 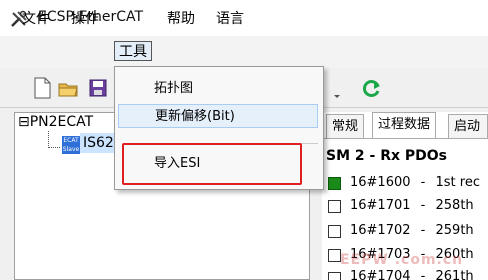 I want to click on refresh-icon, so click(x=371, y=88).